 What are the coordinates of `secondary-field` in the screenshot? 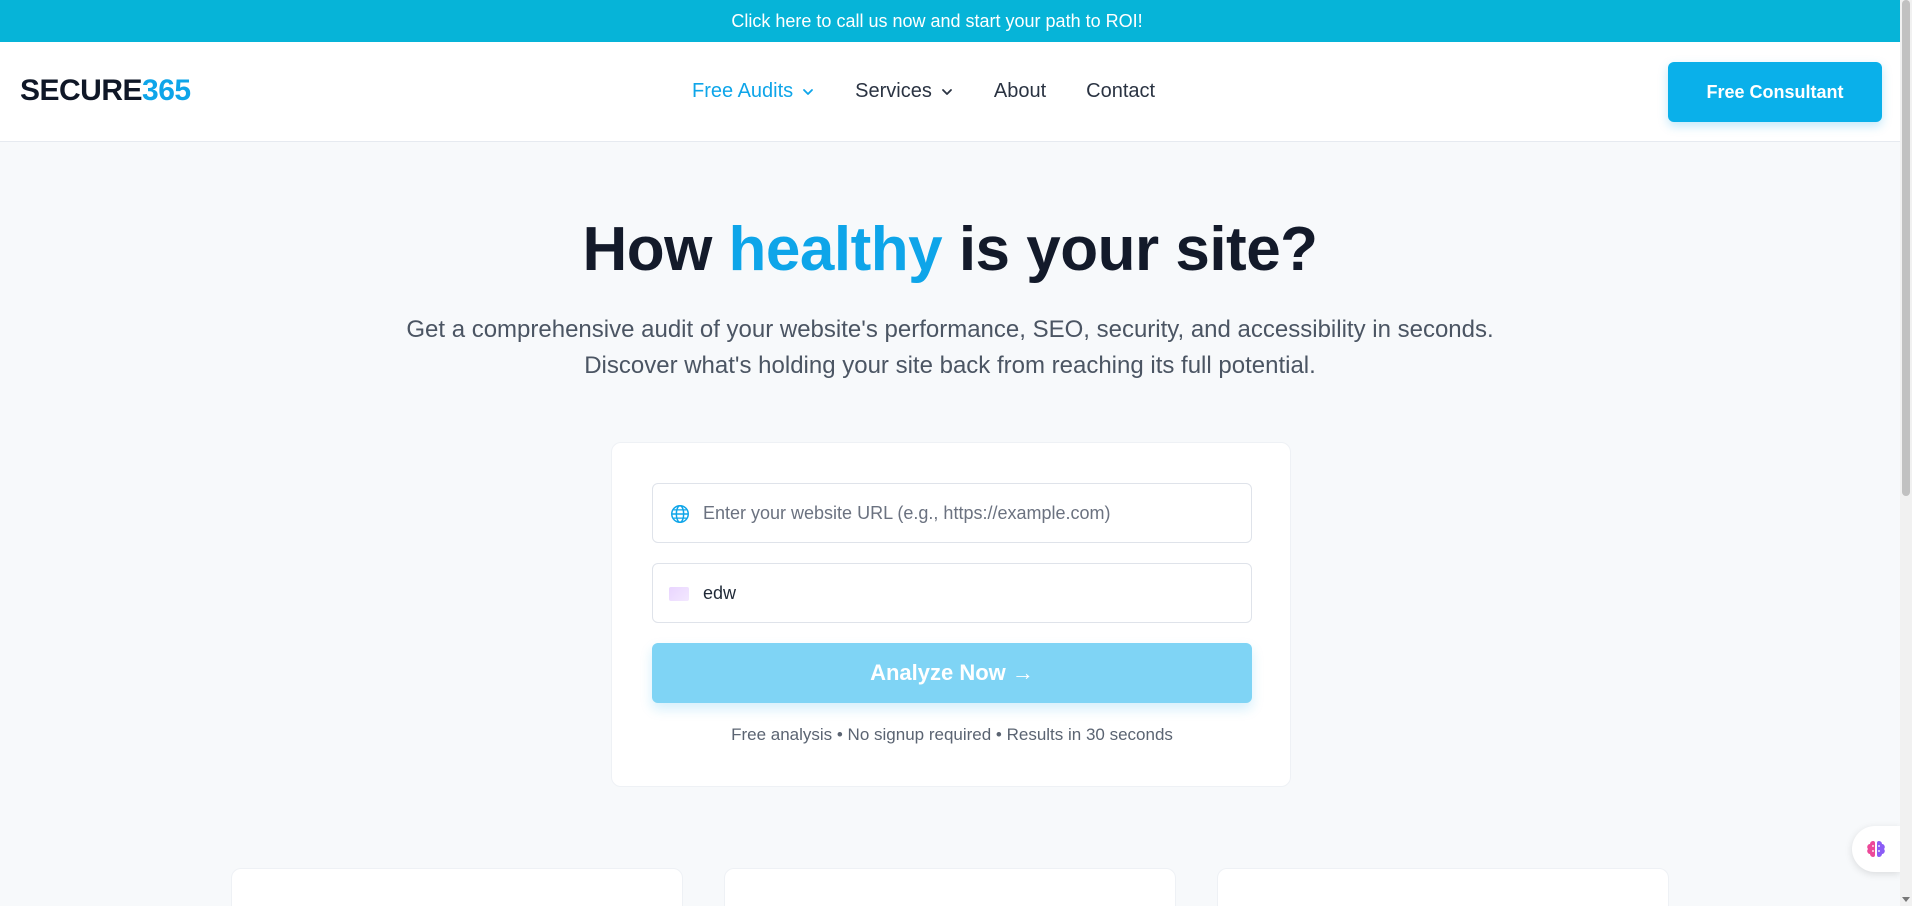 It's located at (952, 593).